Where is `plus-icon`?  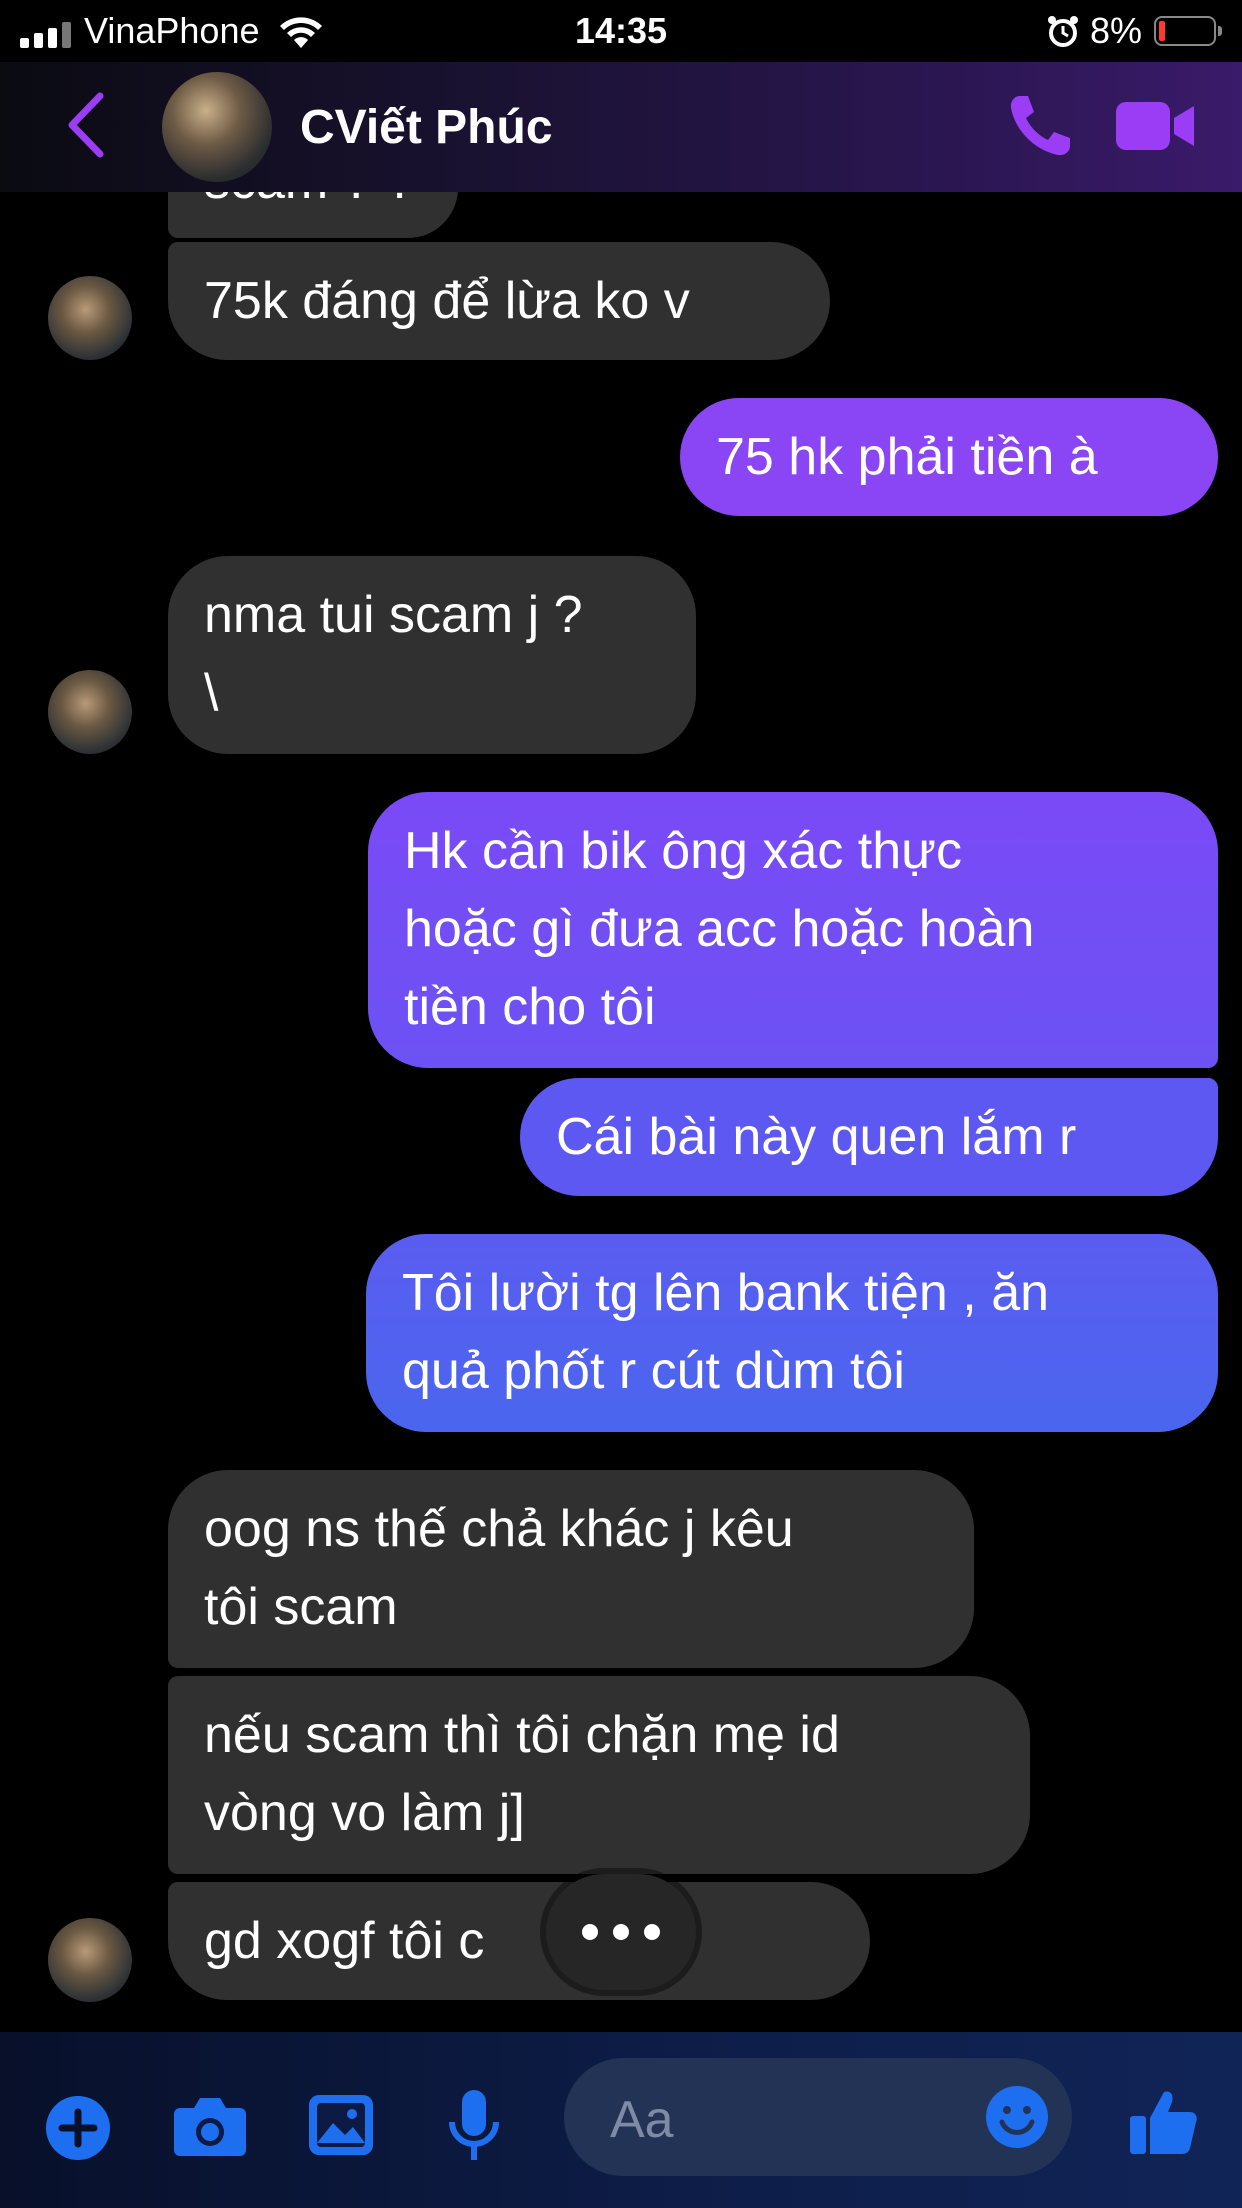
plus-icon is located at coordinates (78, 2128).